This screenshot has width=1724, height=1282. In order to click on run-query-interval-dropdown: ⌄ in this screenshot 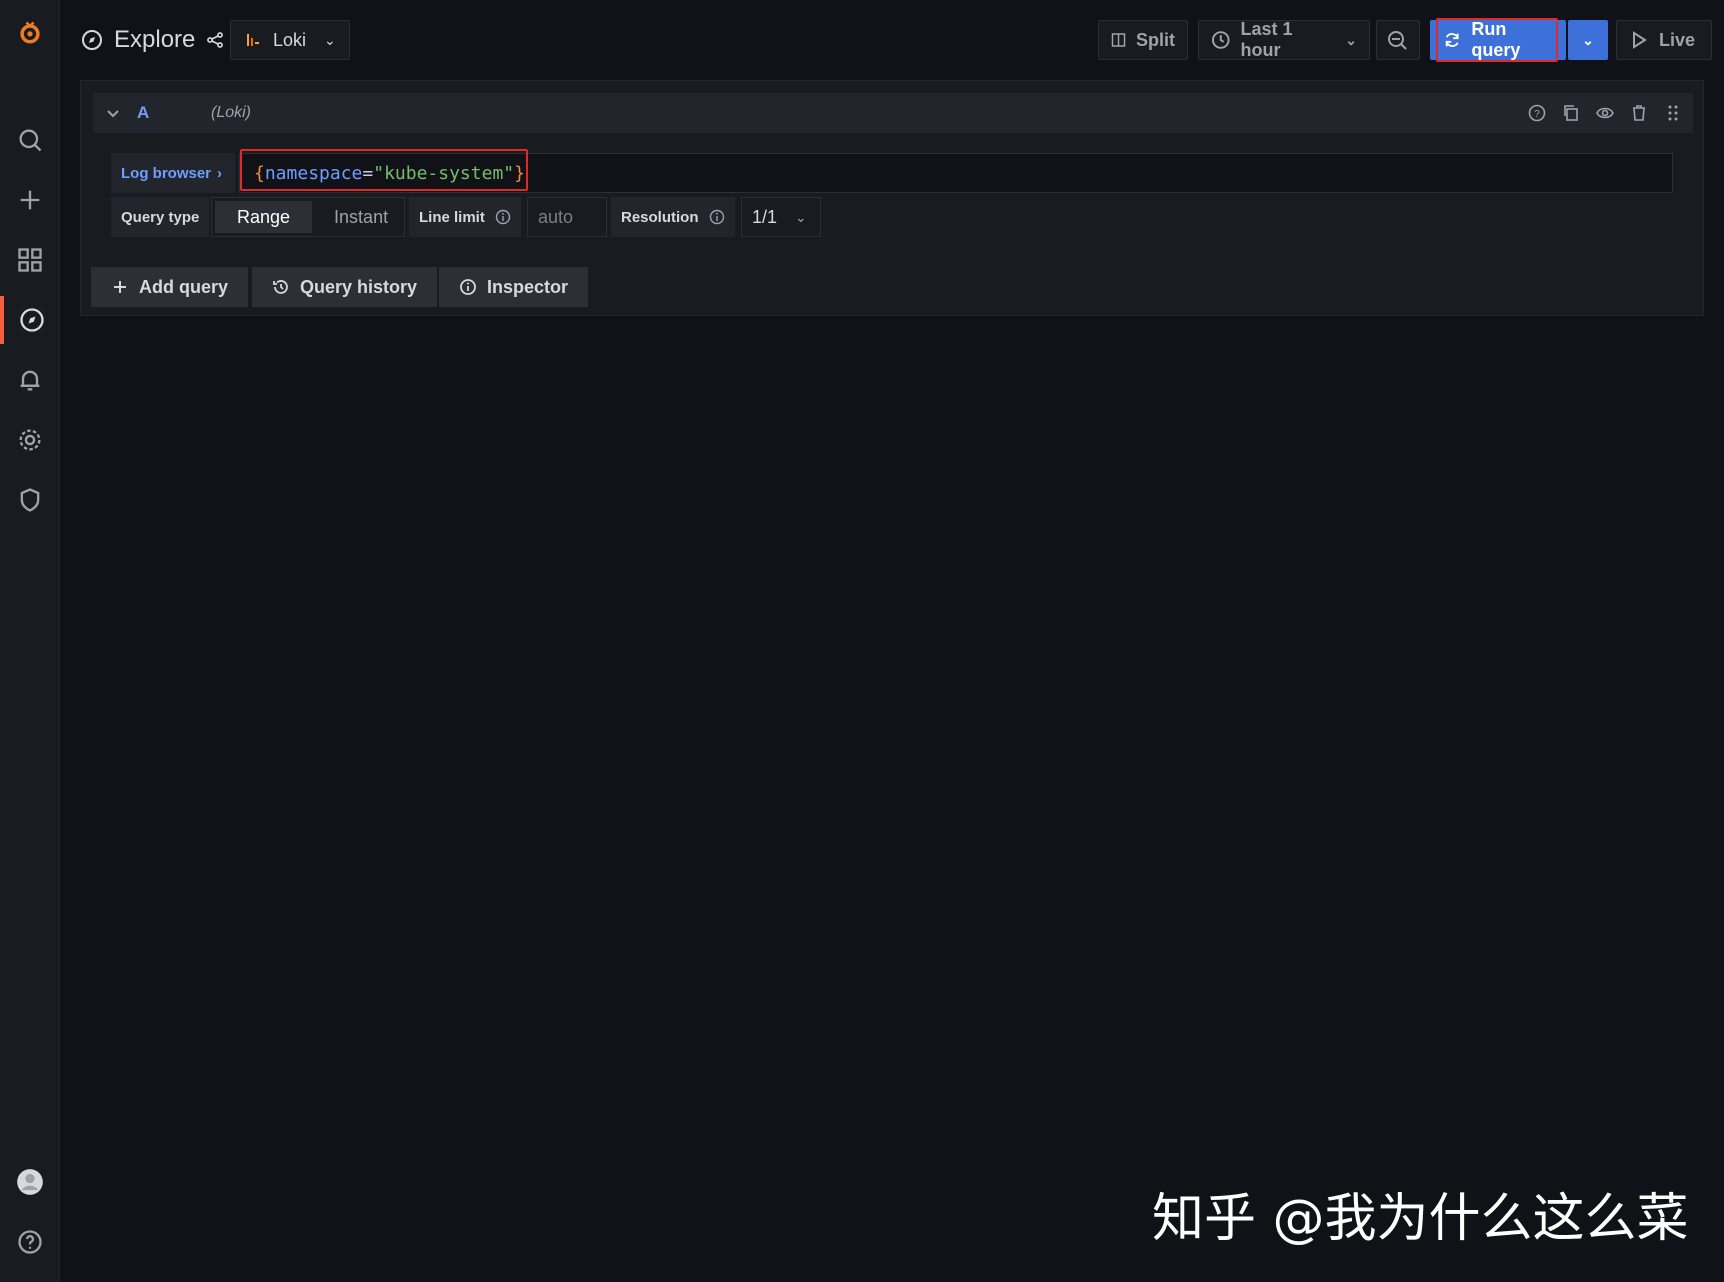, I will do `click(1588, 40)`.